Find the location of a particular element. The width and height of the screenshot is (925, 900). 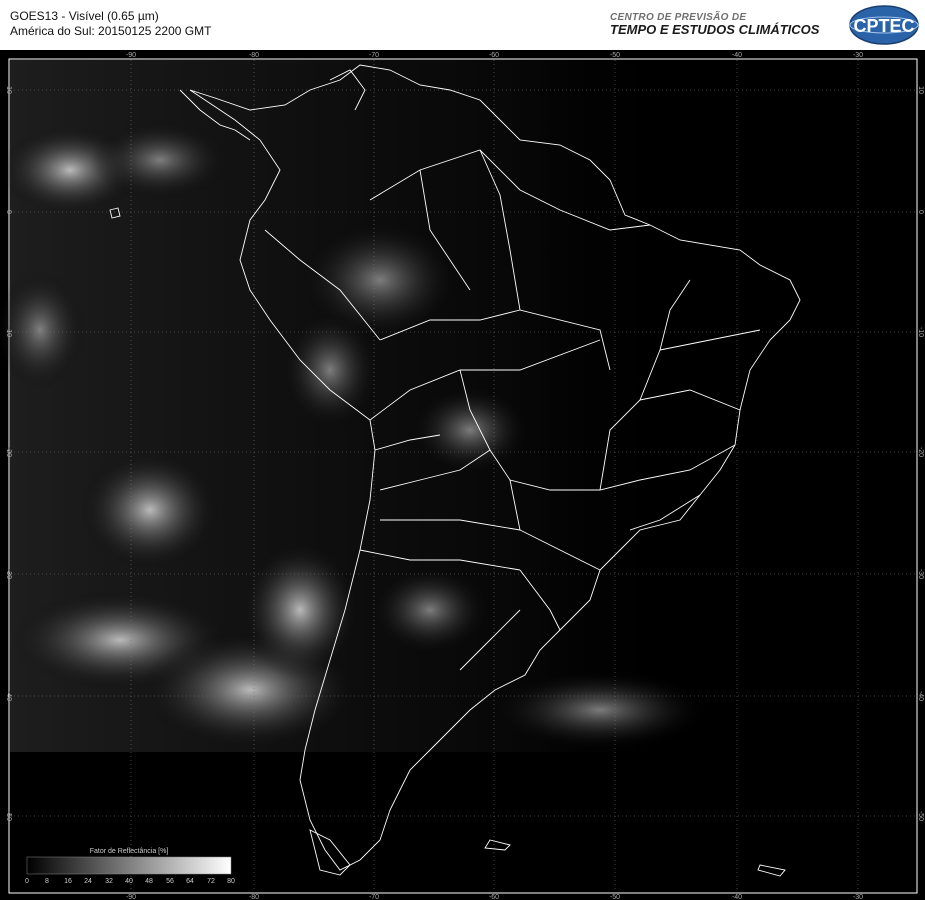

svg-text: 72 is located at coordinates (211, 881).